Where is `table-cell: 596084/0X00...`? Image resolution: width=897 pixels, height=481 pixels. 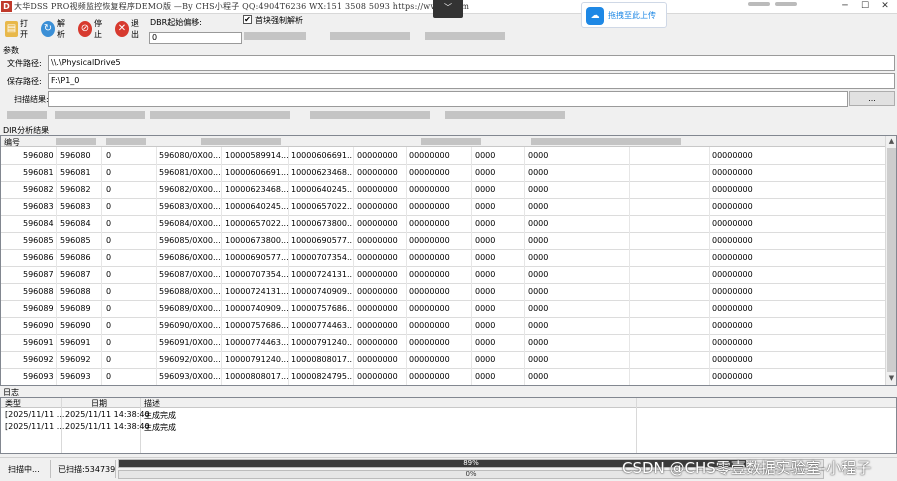 table-cell: 596084/0X00... is located at coordinates (190, 223).